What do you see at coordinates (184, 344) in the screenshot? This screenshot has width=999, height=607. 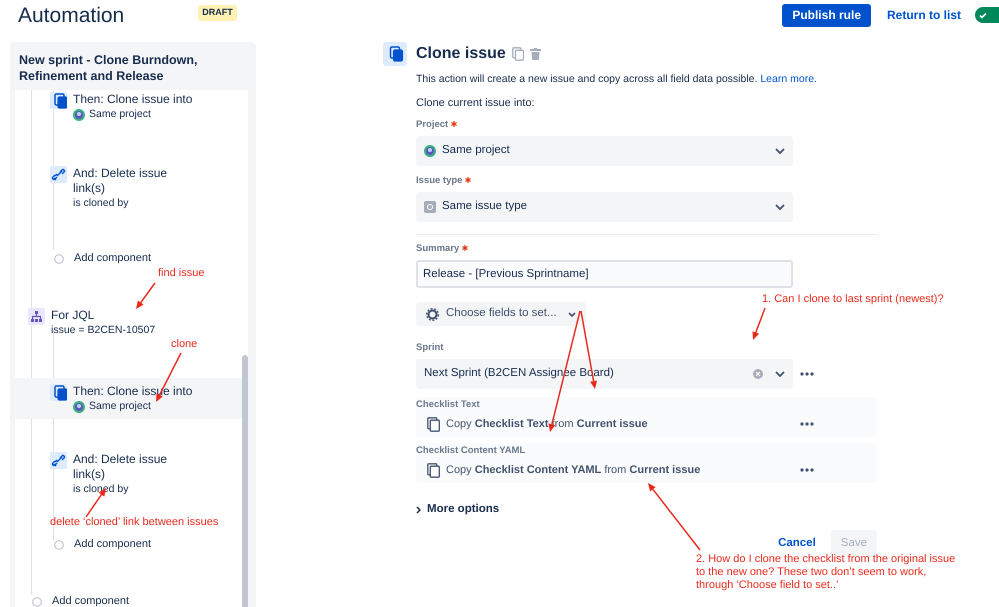 I see `annotation-text: clone` at bounding box center [184, 344].